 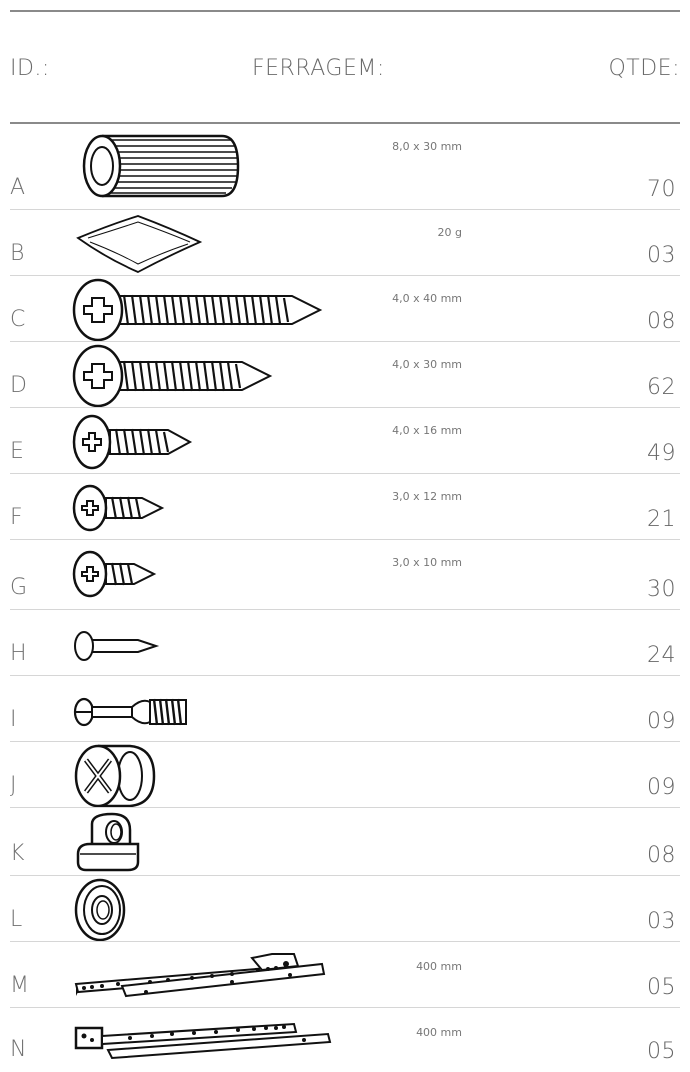 What do you see at coordinates (345, 909) in the screenshot?
I see `hardware-row-l: L 03` at bounding box center [345, 909].